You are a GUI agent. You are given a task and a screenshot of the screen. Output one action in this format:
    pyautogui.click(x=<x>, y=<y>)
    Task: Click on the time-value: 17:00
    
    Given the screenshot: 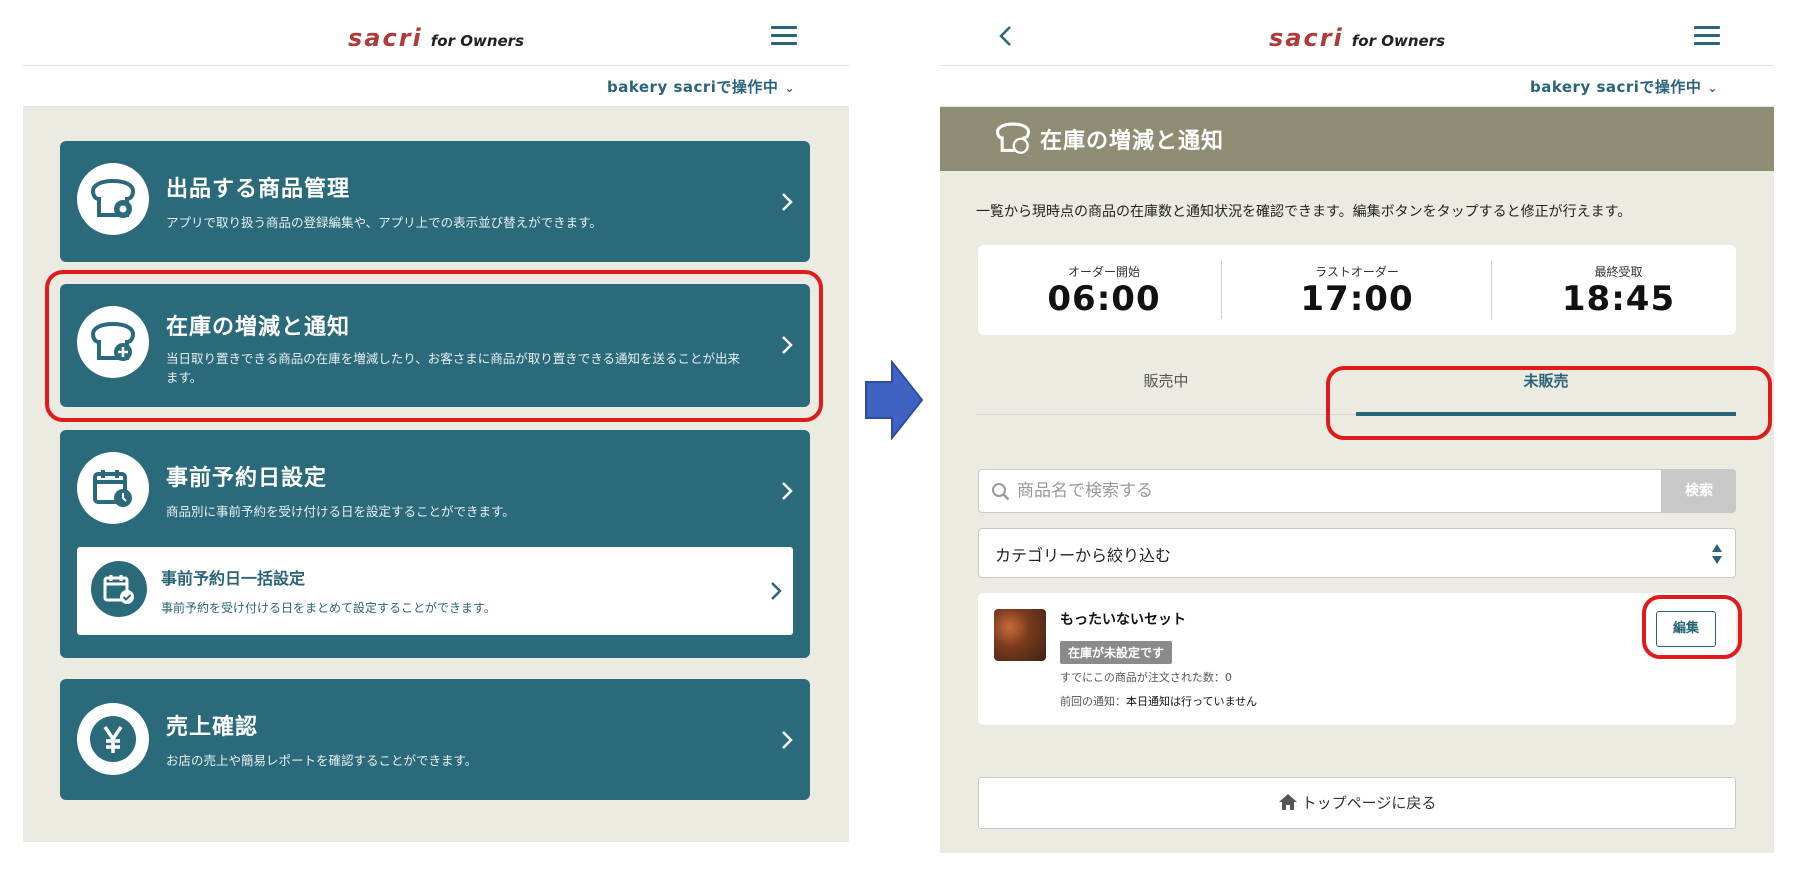 What is the action you would take?
    pyautogui.click(x=1357, y=299)
    